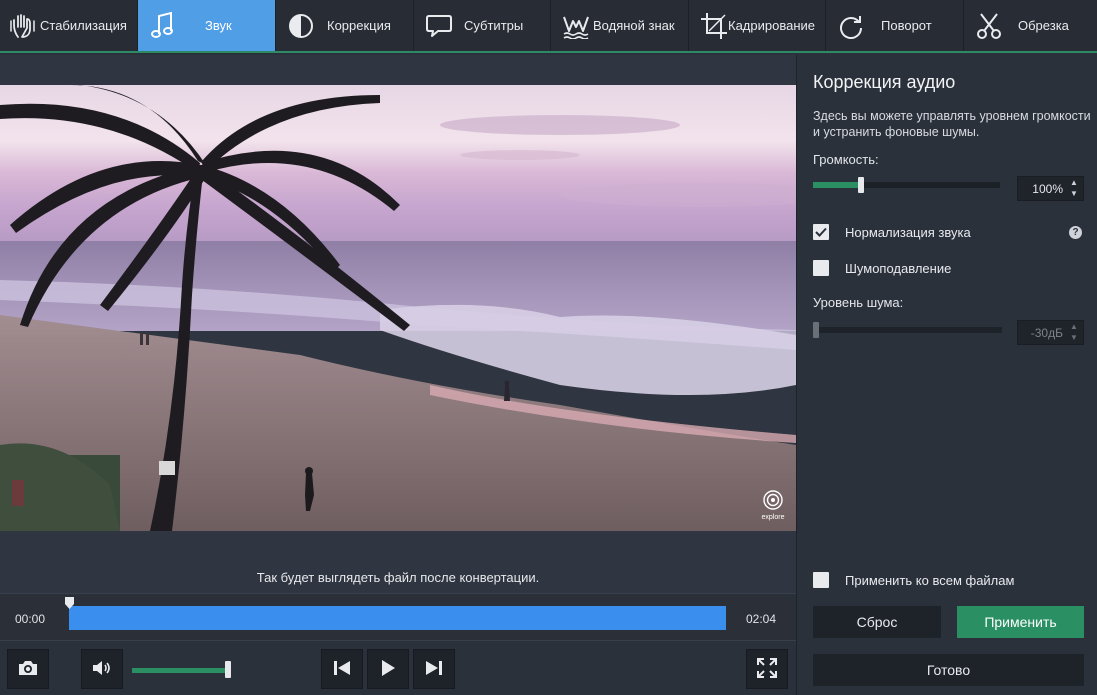  I want to click on speech-bubble-icon, so click(439, 26).